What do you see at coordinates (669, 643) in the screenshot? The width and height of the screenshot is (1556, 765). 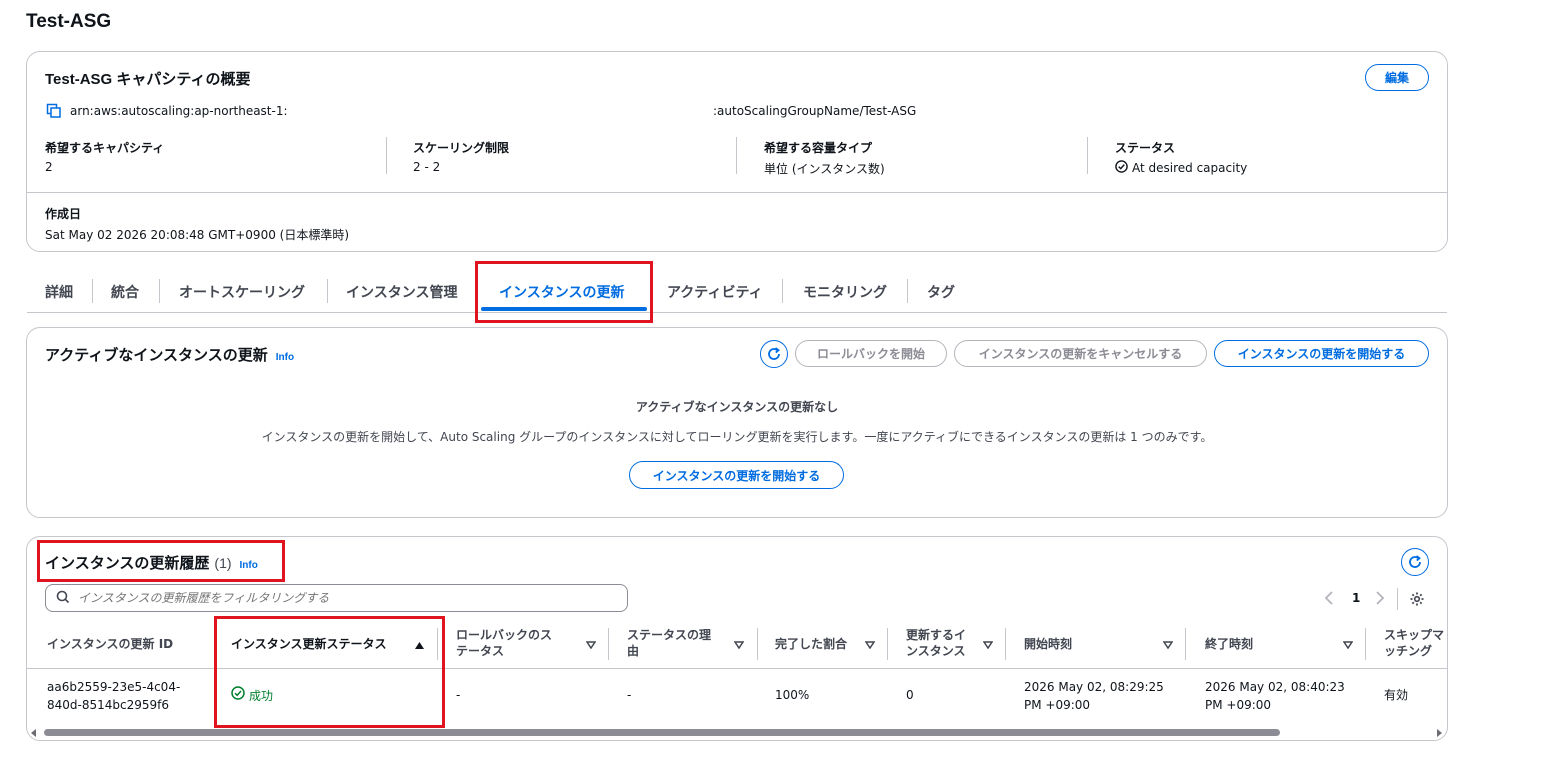 I see `column-header-status-reason: ステータスの理由` at bounding box center [669, 643].